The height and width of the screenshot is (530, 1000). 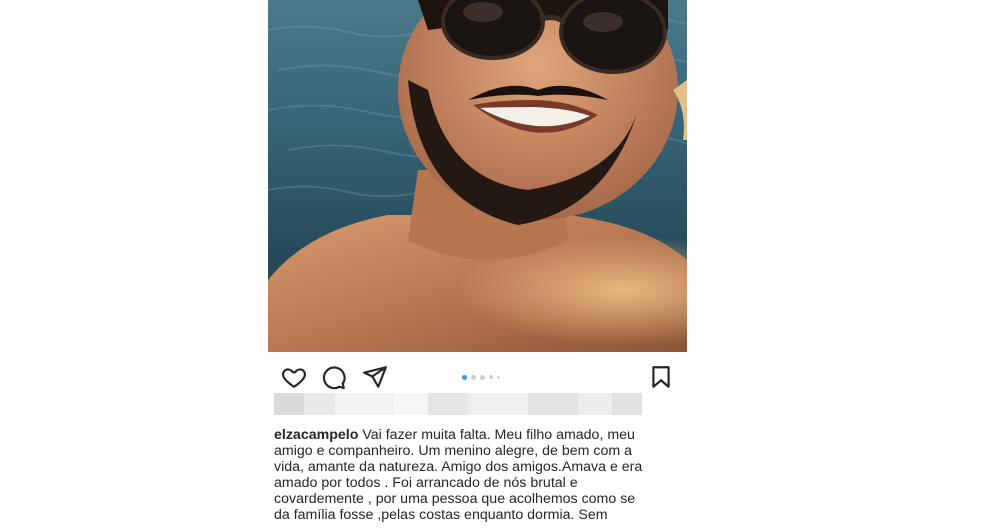 I want to click on send-icon, so click(x=375, y=377).